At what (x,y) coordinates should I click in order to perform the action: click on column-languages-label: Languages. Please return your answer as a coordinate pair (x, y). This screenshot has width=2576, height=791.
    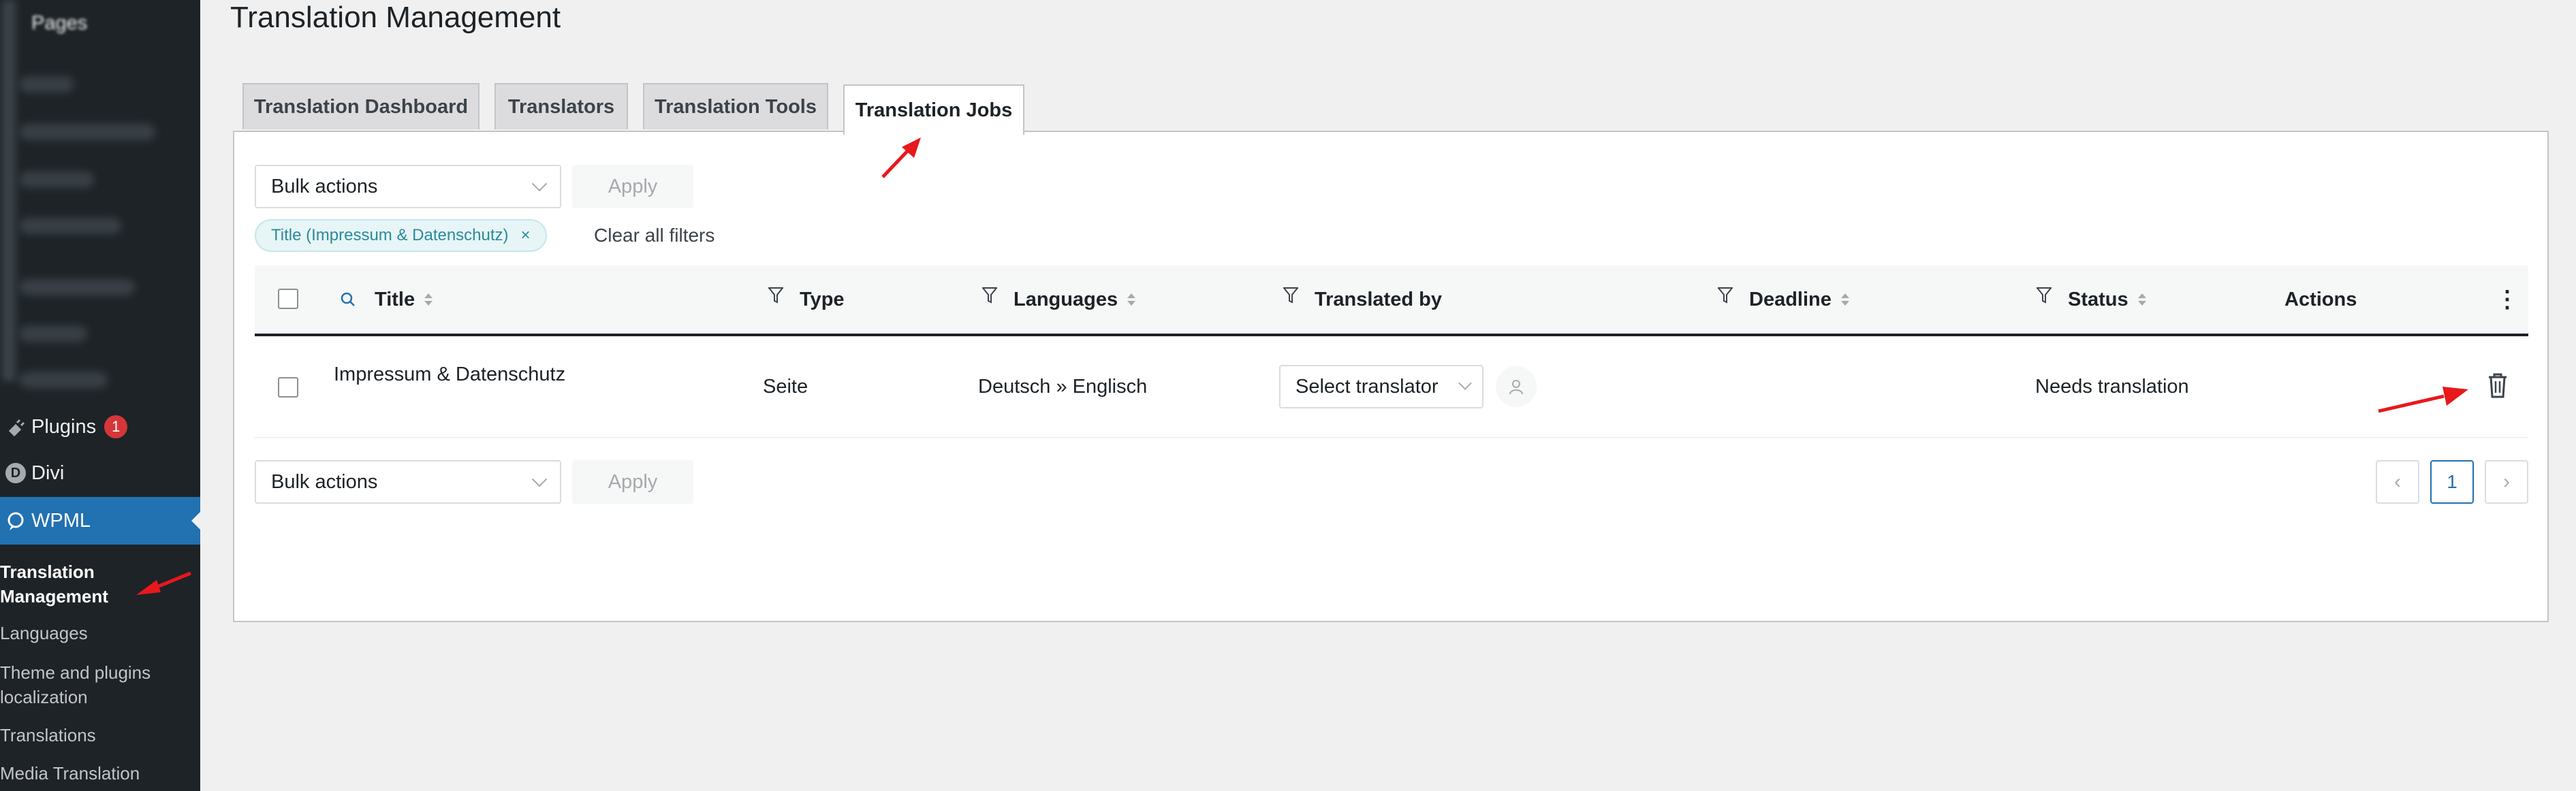
    Looking at the image, I should click on (1066, 299).